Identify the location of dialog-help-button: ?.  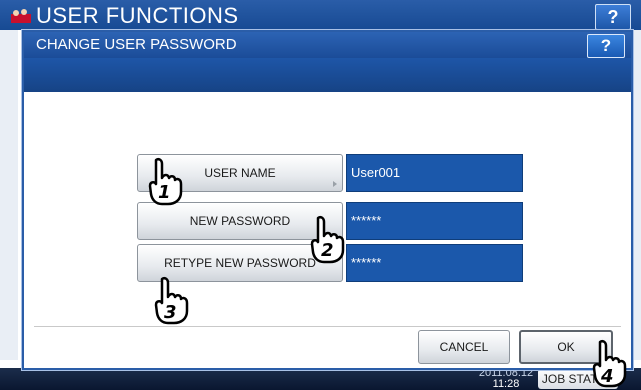
(606, 46).